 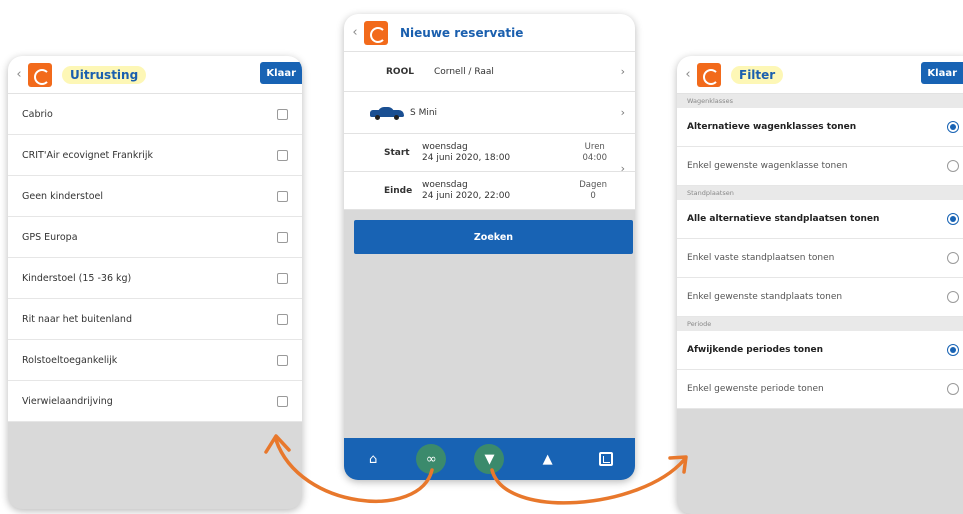 I want to click on connector-arrows, so click(x=476, y=469).